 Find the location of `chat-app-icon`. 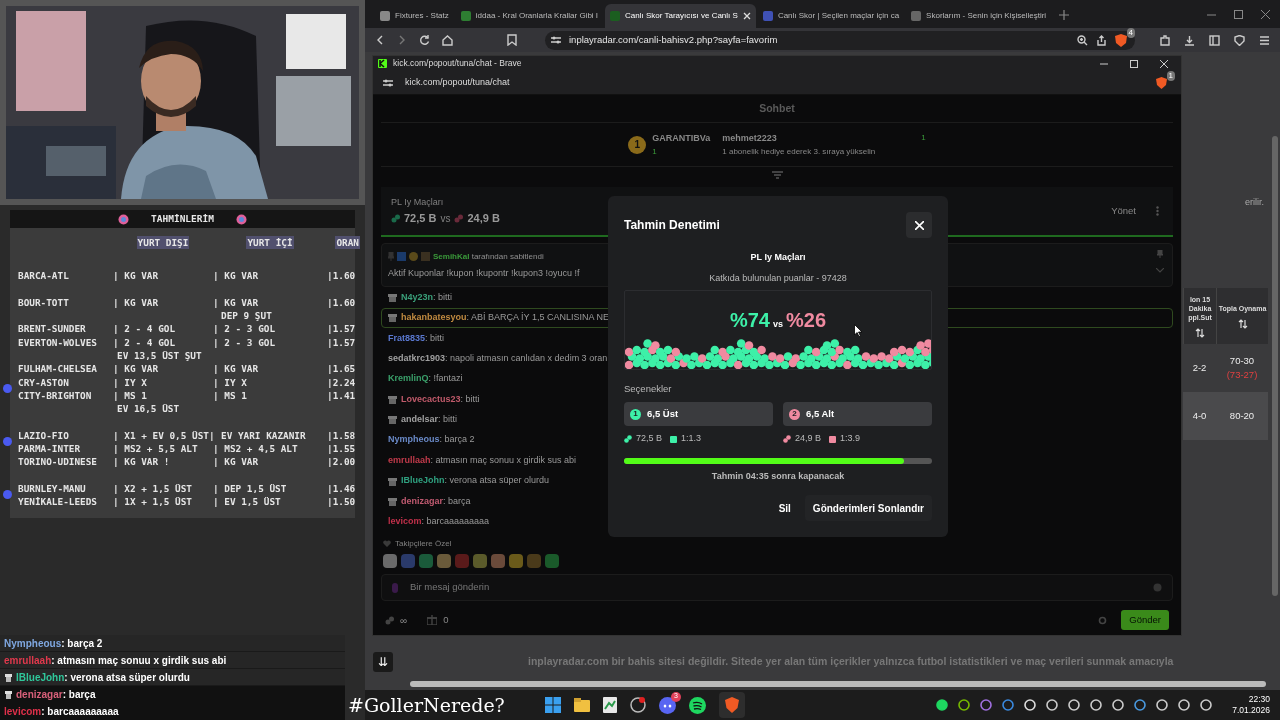

chat-app-icon is located at coordinates (667, 705).